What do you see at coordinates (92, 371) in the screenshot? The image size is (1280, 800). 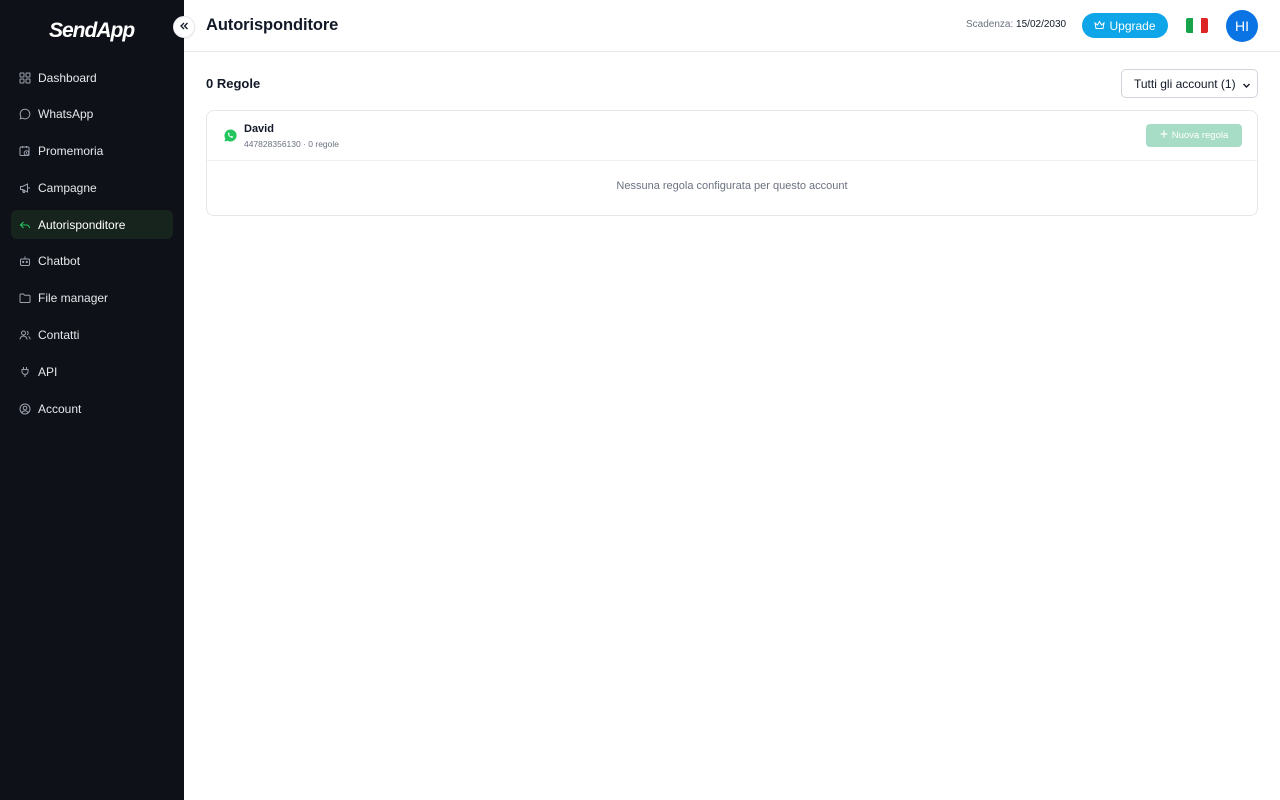 I see `sidebar-item-api: API` at bounding box center [92, 371].